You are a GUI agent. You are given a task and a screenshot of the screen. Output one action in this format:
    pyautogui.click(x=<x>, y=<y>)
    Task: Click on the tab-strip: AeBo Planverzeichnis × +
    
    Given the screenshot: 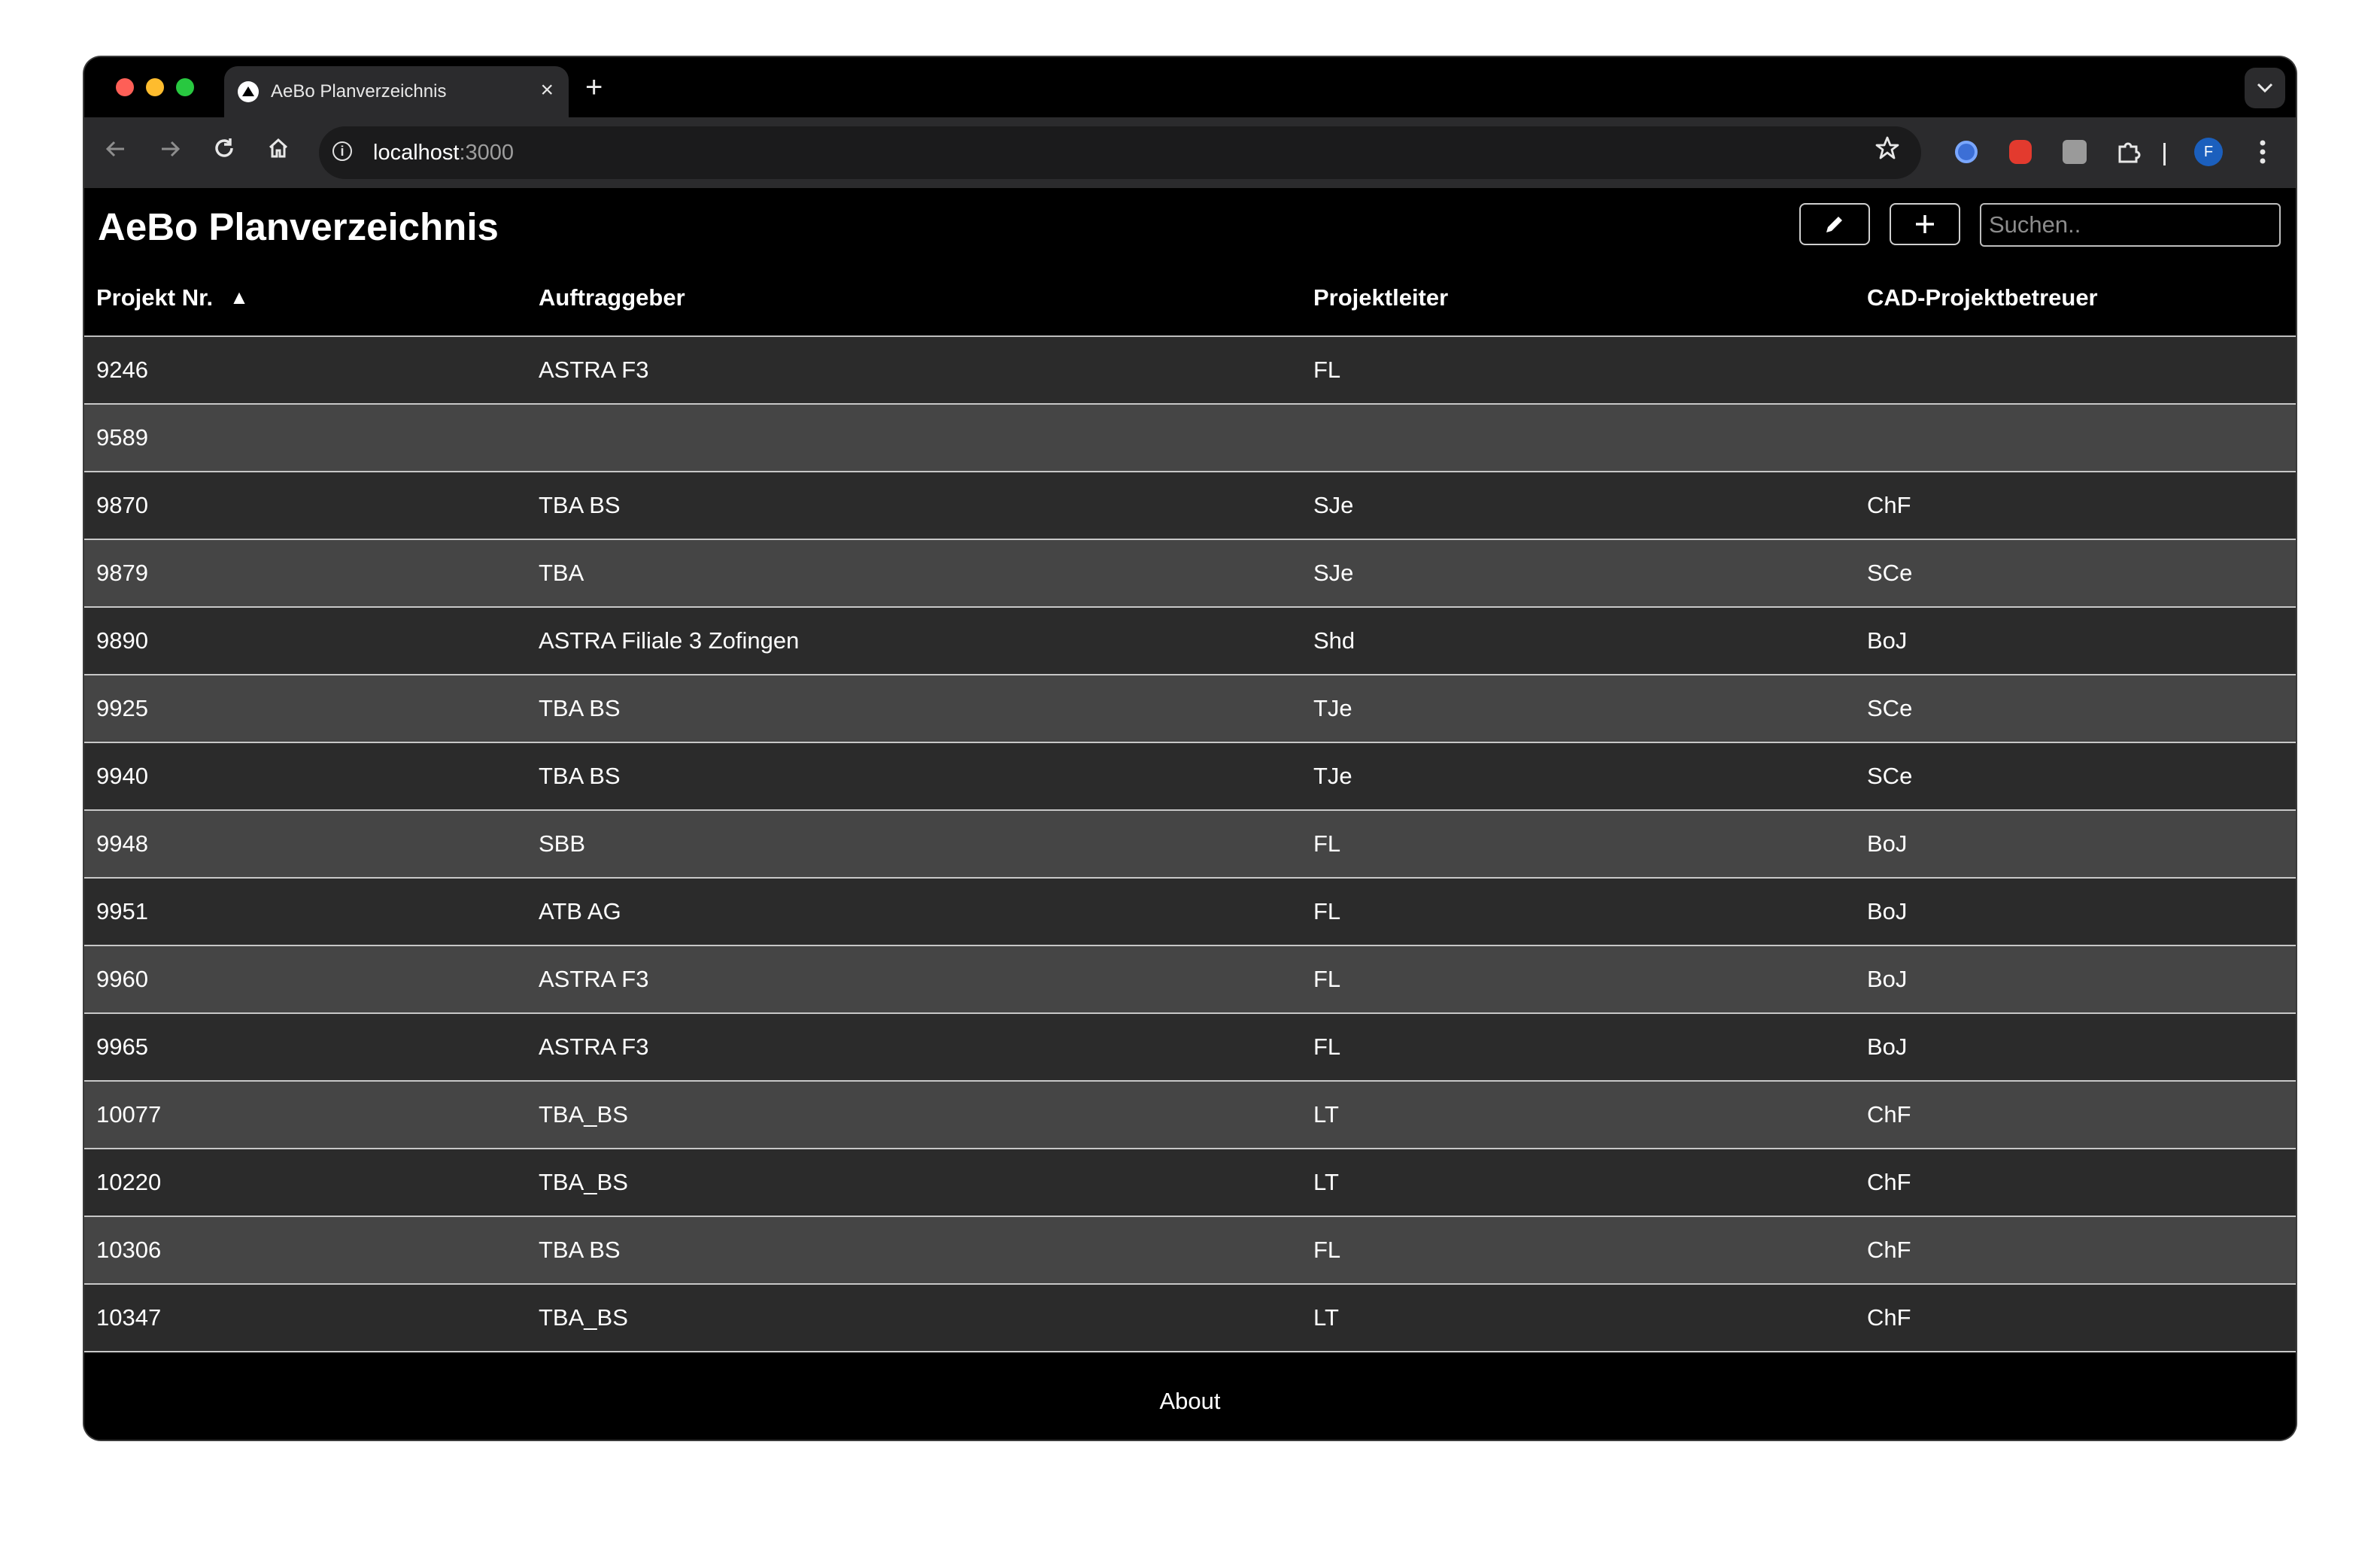 What is the action you would take?
    pyautogui.click(x=1190, y=87)
    